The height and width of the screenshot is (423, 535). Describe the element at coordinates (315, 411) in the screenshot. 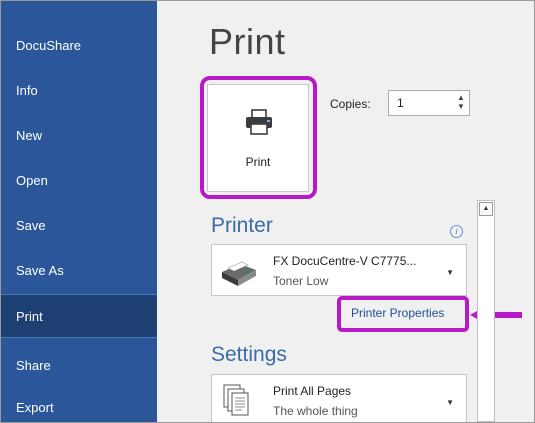

I see `pages-description: The whole thing` at that location.